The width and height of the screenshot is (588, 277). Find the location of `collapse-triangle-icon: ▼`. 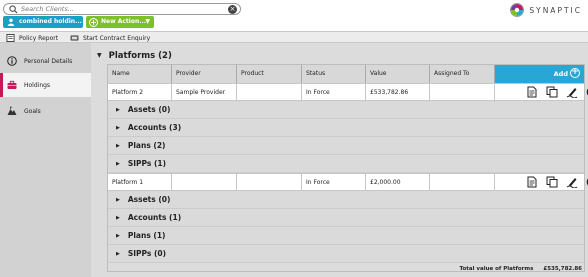

collapse-triangle-icon: ▼ is located at coordinates (99, 55).